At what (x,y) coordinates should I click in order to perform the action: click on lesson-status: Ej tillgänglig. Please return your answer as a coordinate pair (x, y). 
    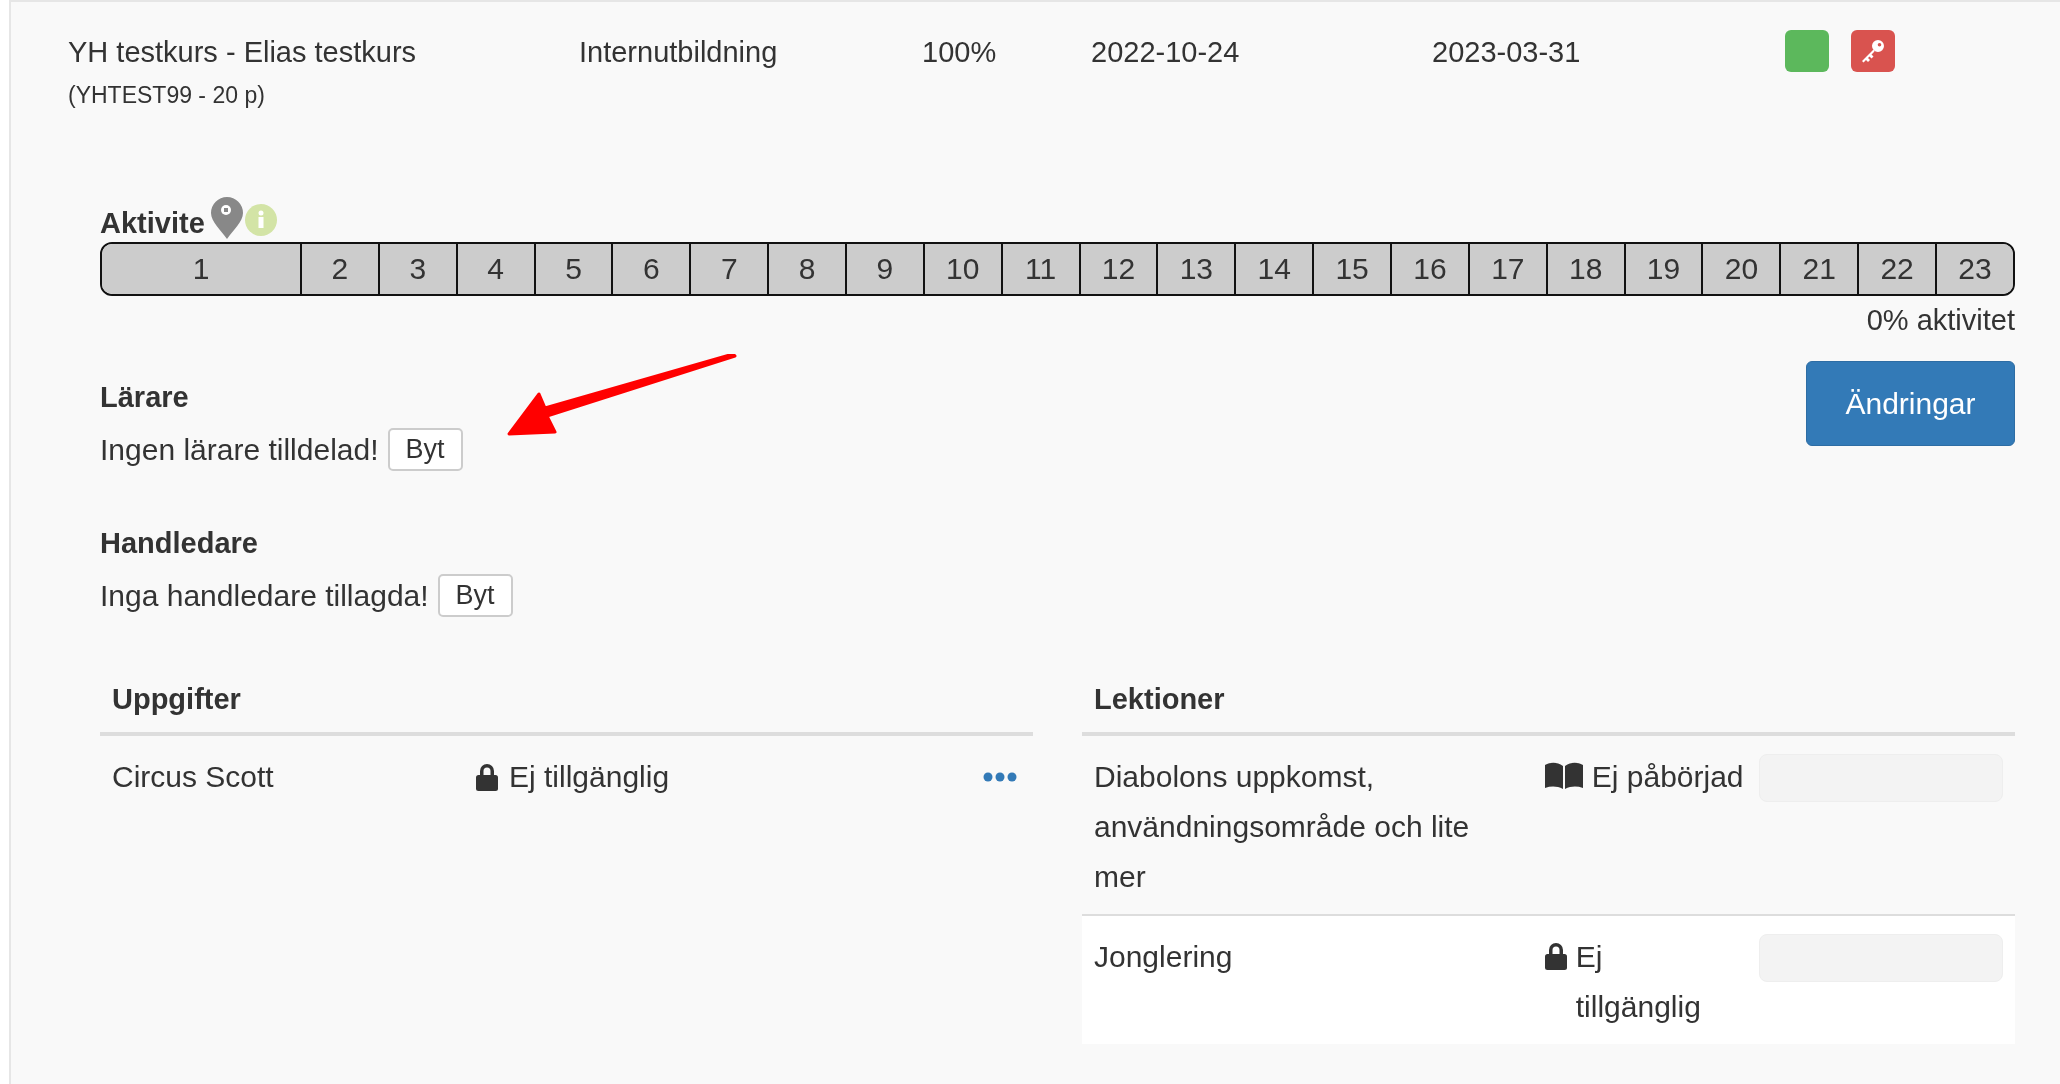
    Looking at the image, I should click on (1638, 982).